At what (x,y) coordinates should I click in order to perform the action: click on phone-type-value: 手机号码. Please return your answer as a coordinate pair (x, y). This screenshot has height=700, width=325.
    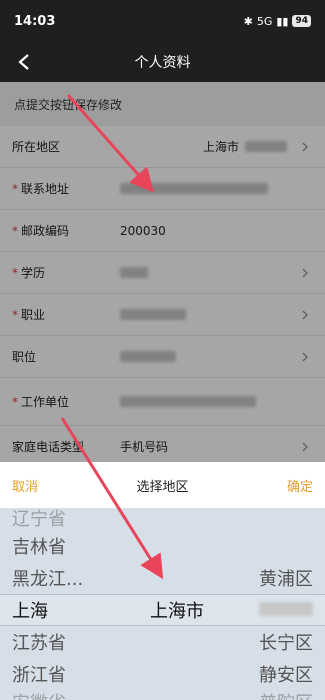
    Looking at the image, I should click on (144, 447).